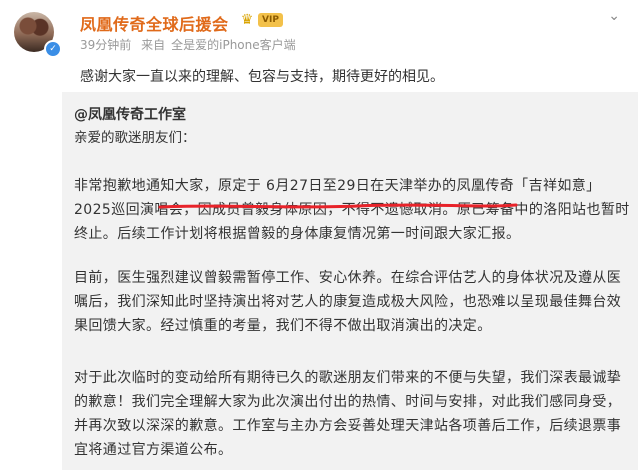 The width and height of the screenshot is (638, 470). I want to click on crown-icon: ♛, so click(247, 20).